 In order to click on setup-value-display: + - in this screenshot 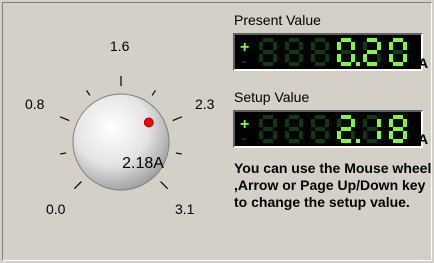, I will do `click(328, 129)`.